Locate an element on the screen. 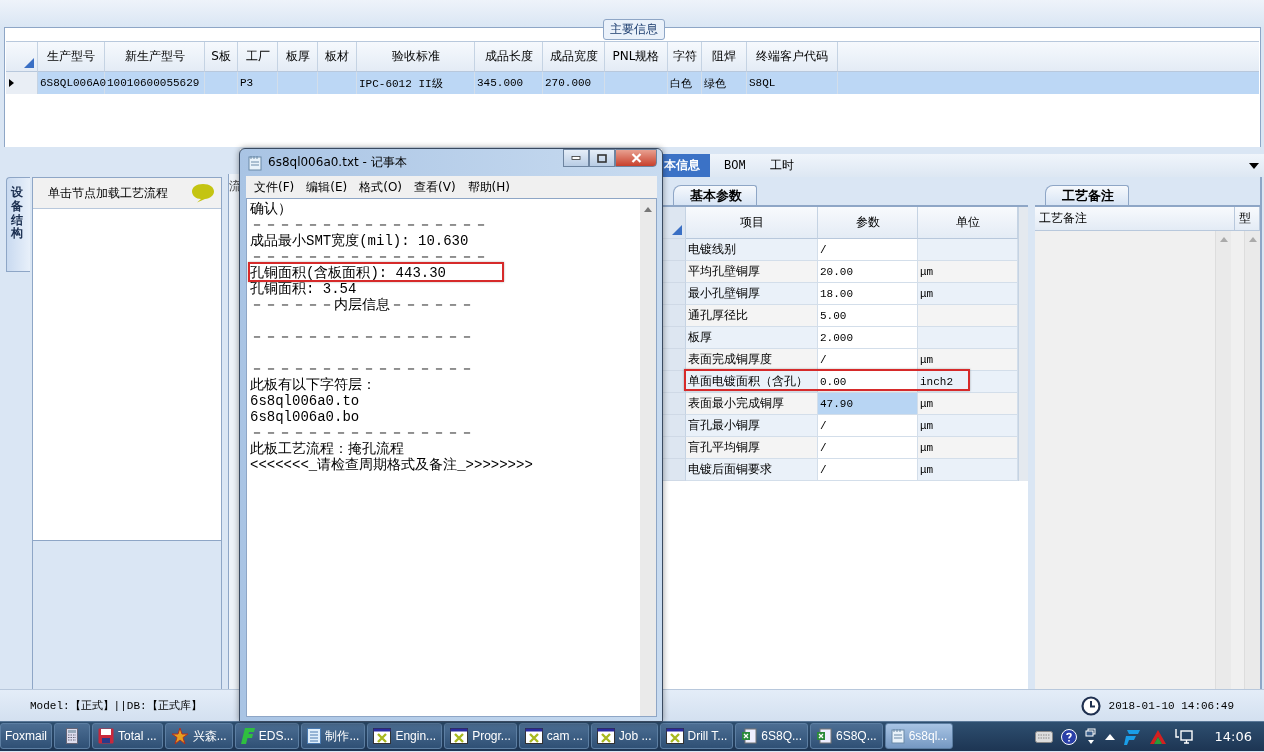 The image size is (1264, 752). taskbar-button is located at coordinates (72, 736).